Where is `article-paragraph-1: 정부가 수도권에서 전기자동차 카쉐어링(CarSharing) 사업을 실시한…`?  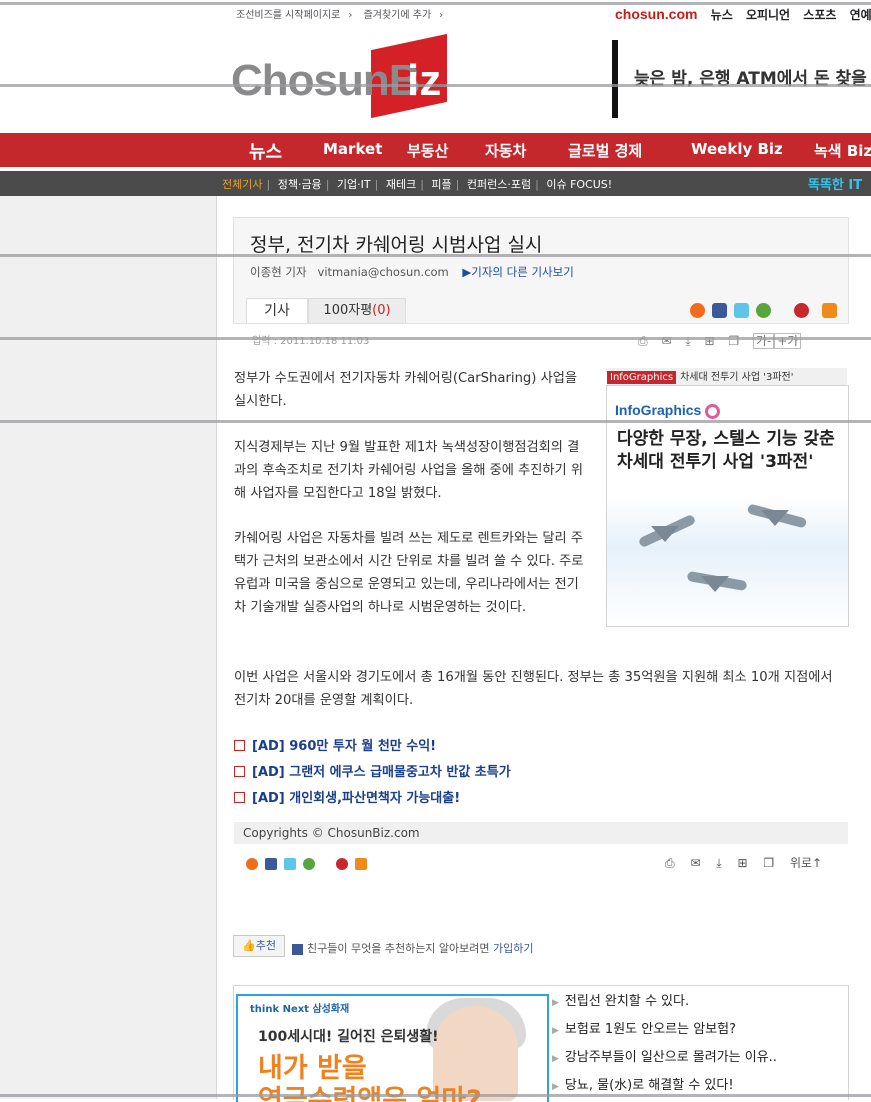
article-paragraph-1: 정부가 수도권에서 전기자동차 카쉐어링(CarSharing) 사업을 실시한… is located at coordinates (406, 390).